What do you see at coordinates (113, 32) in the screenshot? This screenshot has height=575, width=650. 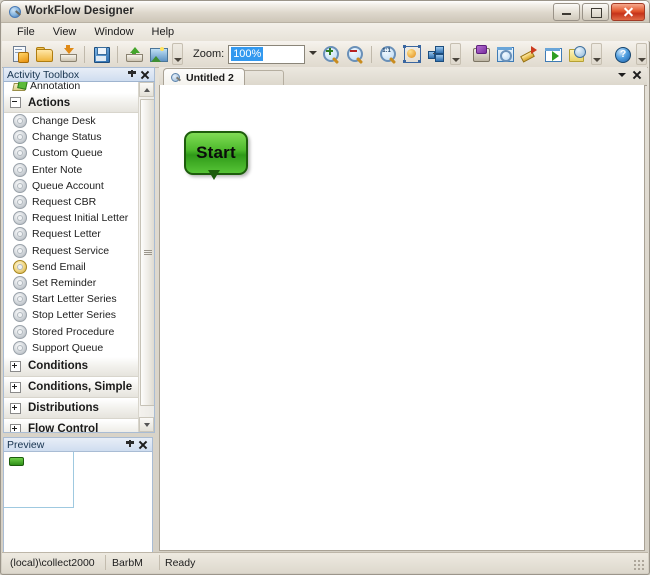 I see `menu-window: Window` at bounding box center [113, 32].